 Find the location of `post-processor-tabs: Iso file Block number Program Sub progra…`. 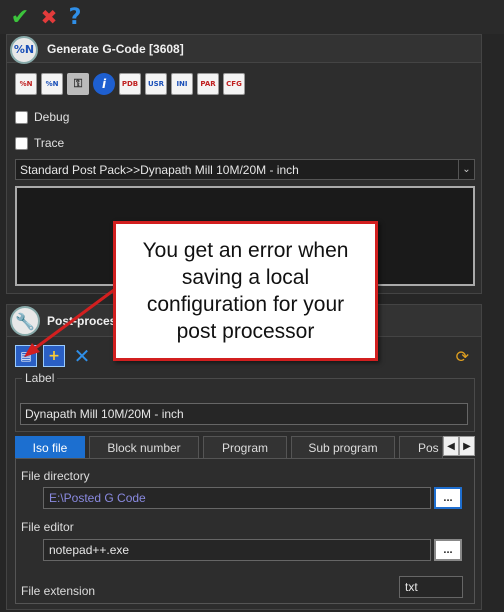

post-processor-tabs: Iso file Block number Program Sub progra… is located at coordinates (245, 447).